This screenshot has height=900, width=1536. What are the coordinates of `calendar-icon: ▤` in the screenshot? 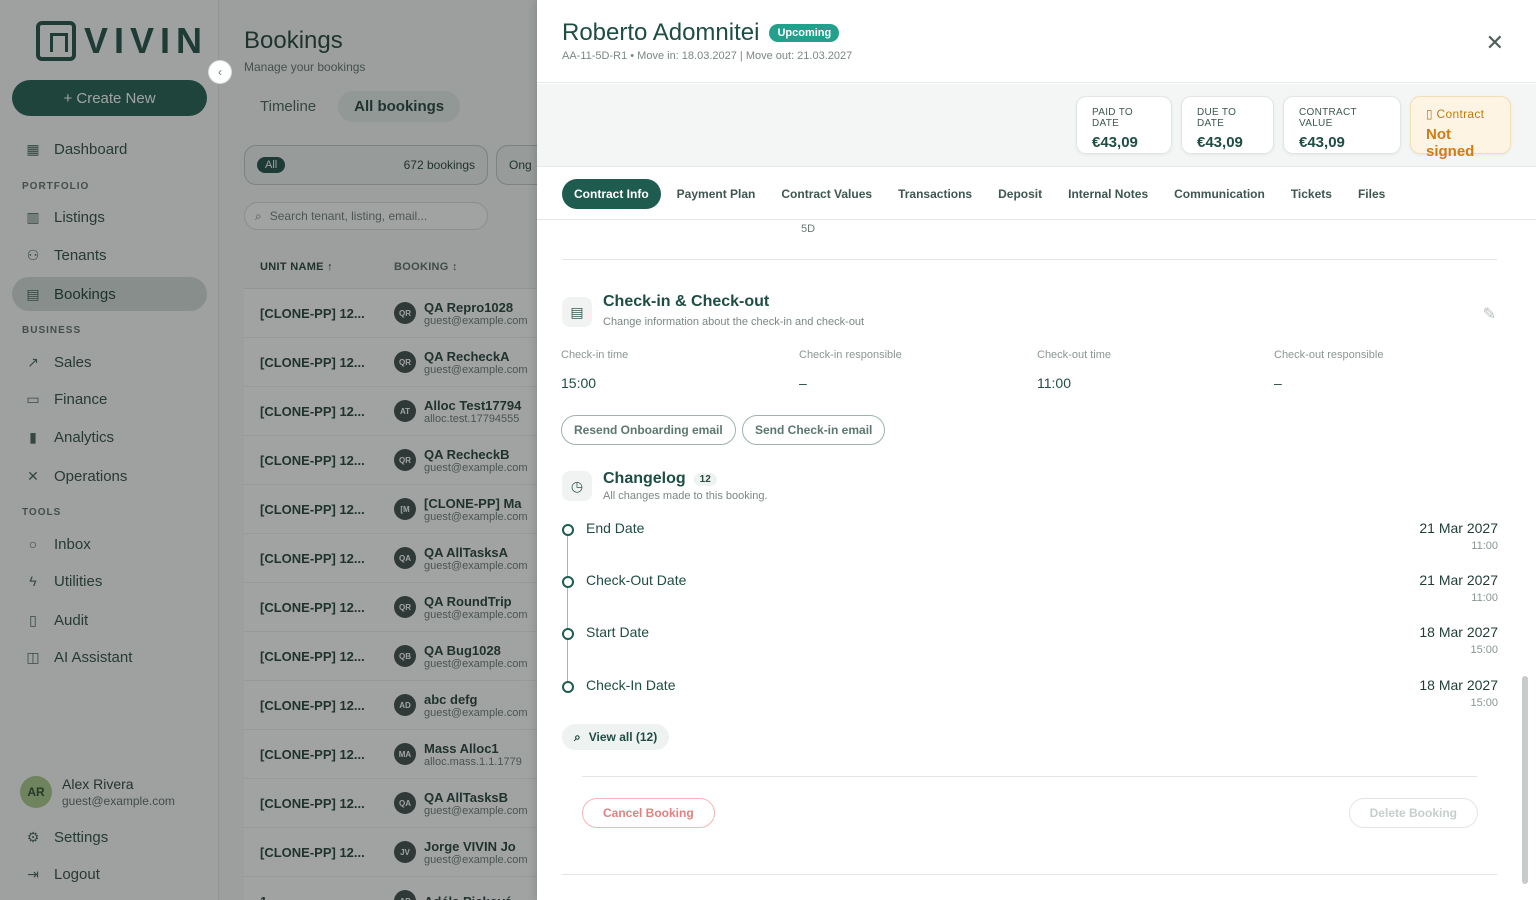 It's located at (577, 312).